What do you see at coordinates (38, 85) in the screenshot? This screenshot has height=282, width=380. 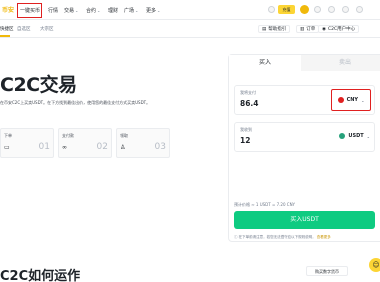 I see `page-title: C2C交易` at bounding box center [38, 85].